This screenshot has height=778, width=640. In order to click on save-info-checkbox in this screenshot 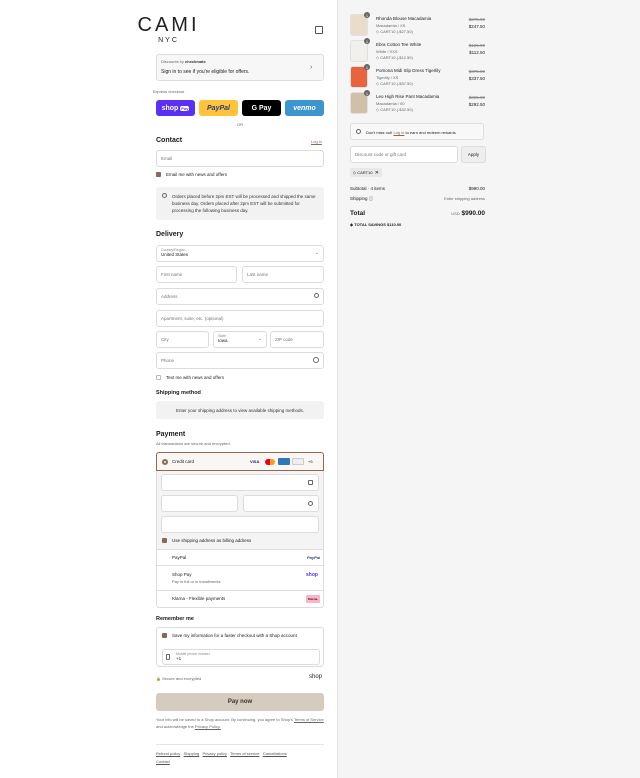, I will do `click(164, 635)`.